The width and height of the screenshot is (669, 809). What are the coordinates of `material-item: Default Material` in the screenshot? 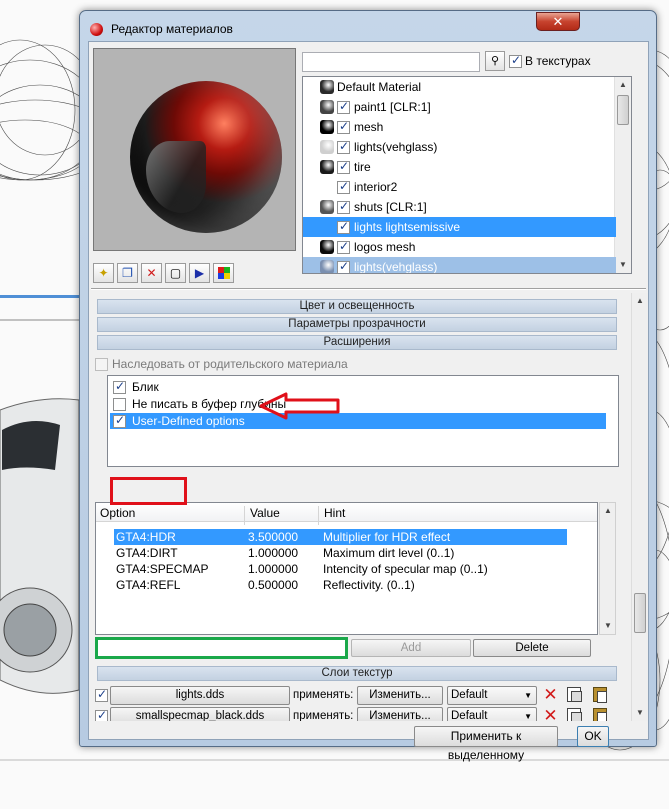 It's located at (459, 87).